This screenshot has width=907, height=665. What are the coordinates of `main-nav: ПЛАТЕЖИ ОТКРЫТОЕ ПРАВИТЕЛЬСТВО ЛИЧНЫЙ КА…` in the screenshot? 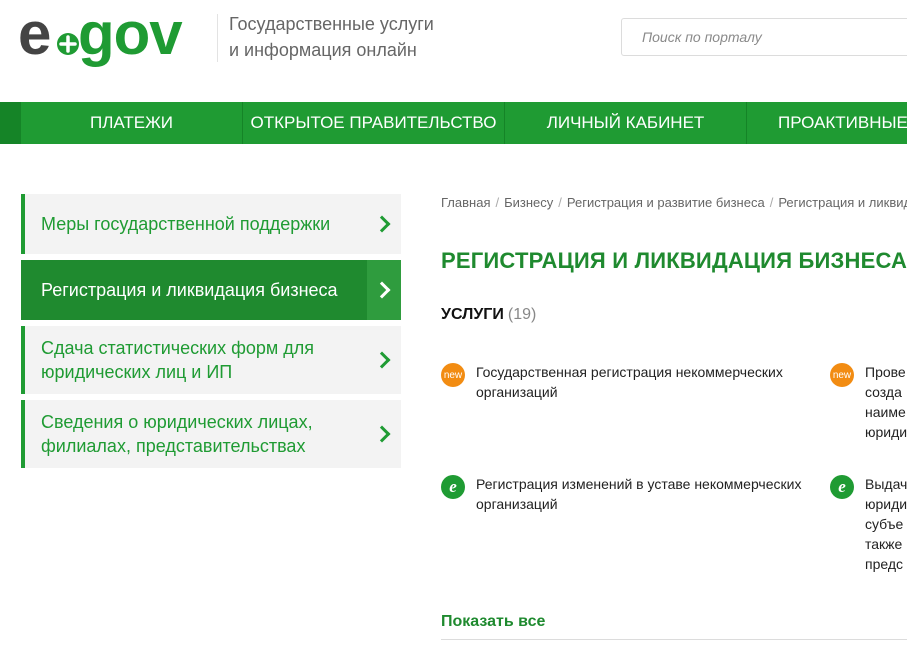 It's located at (453, 123).